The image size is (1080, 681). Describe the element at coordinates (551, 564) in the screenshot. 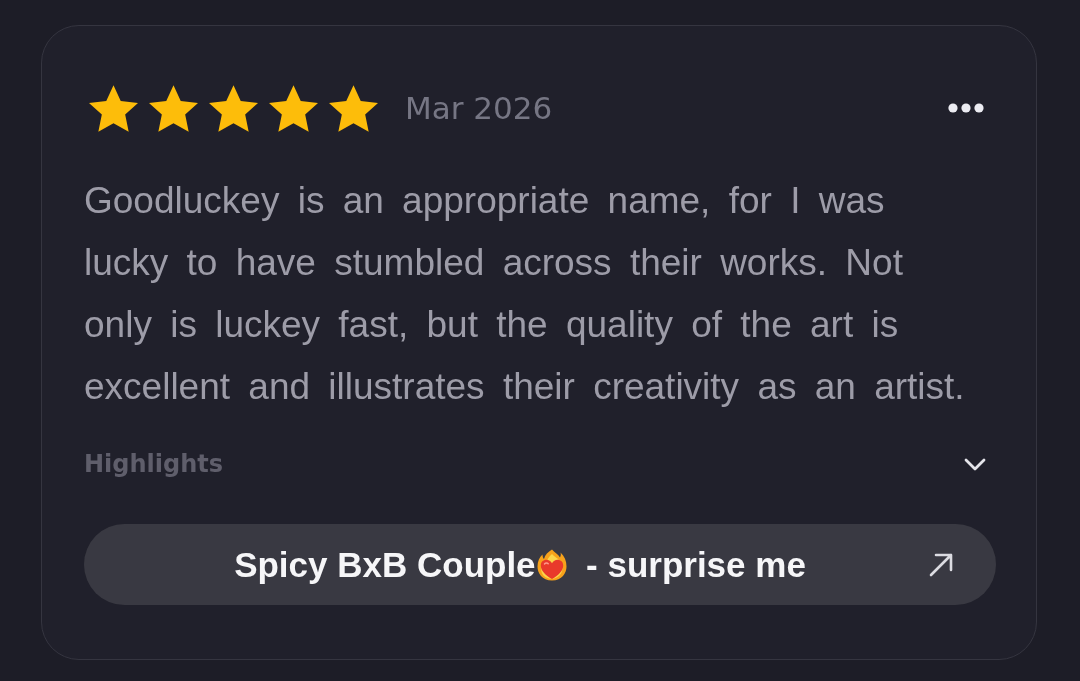

I see `heart-on-fire-icon` at that location.